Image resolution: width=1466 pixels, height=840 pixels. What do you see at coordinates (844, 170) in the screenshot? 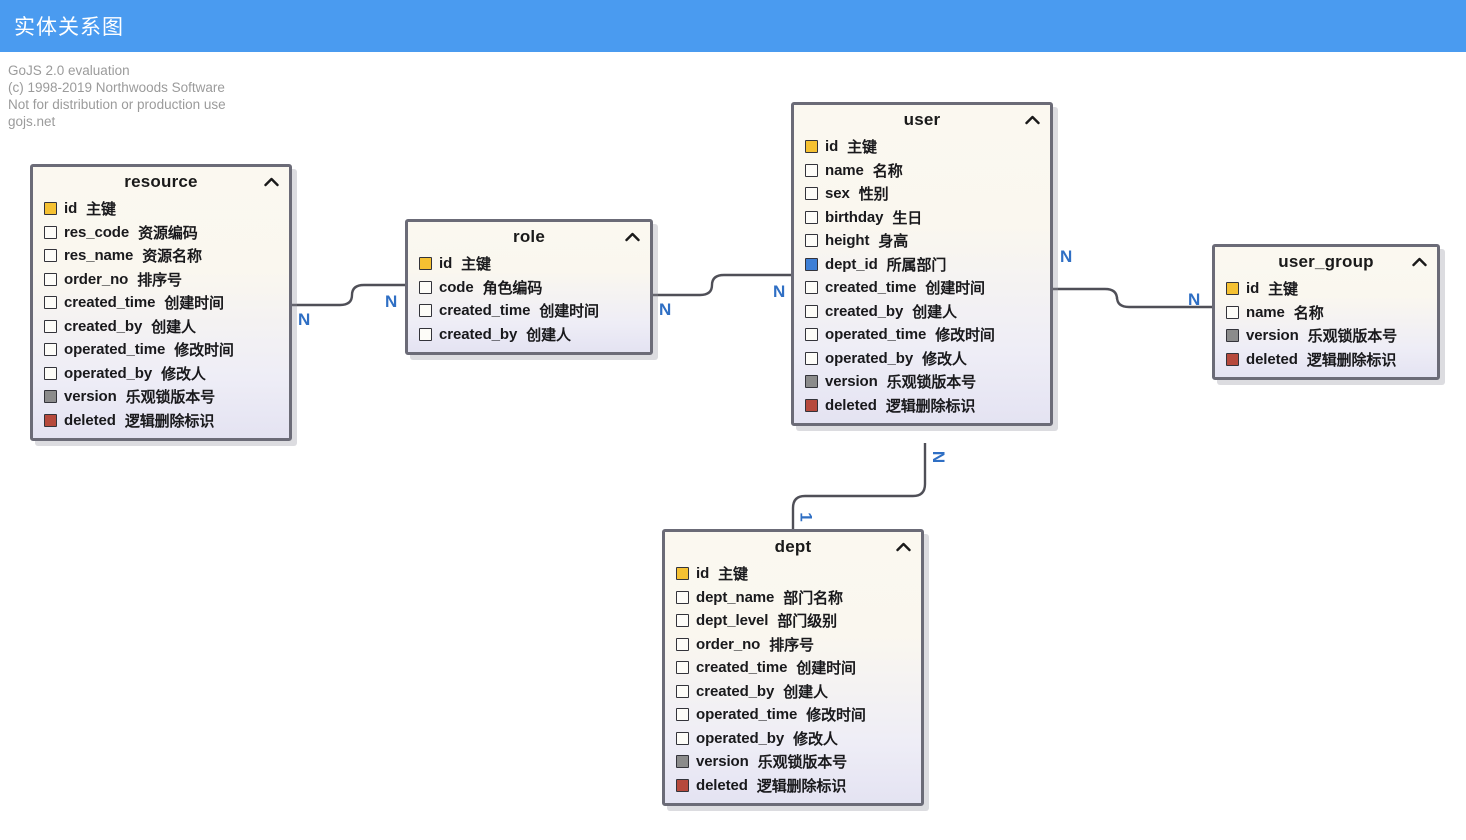
I see `field-name: name` at bounding box center [844, 170].